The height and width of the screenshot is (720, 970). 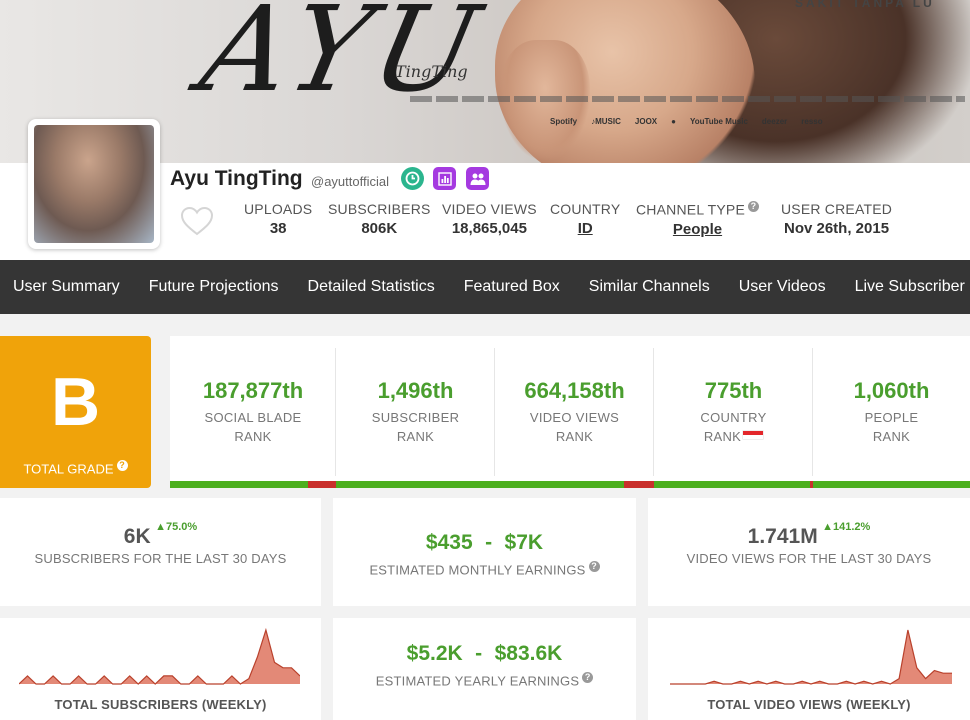 I want to click on rank-label: SUBSCRIBER, so click(x=415, y=417).